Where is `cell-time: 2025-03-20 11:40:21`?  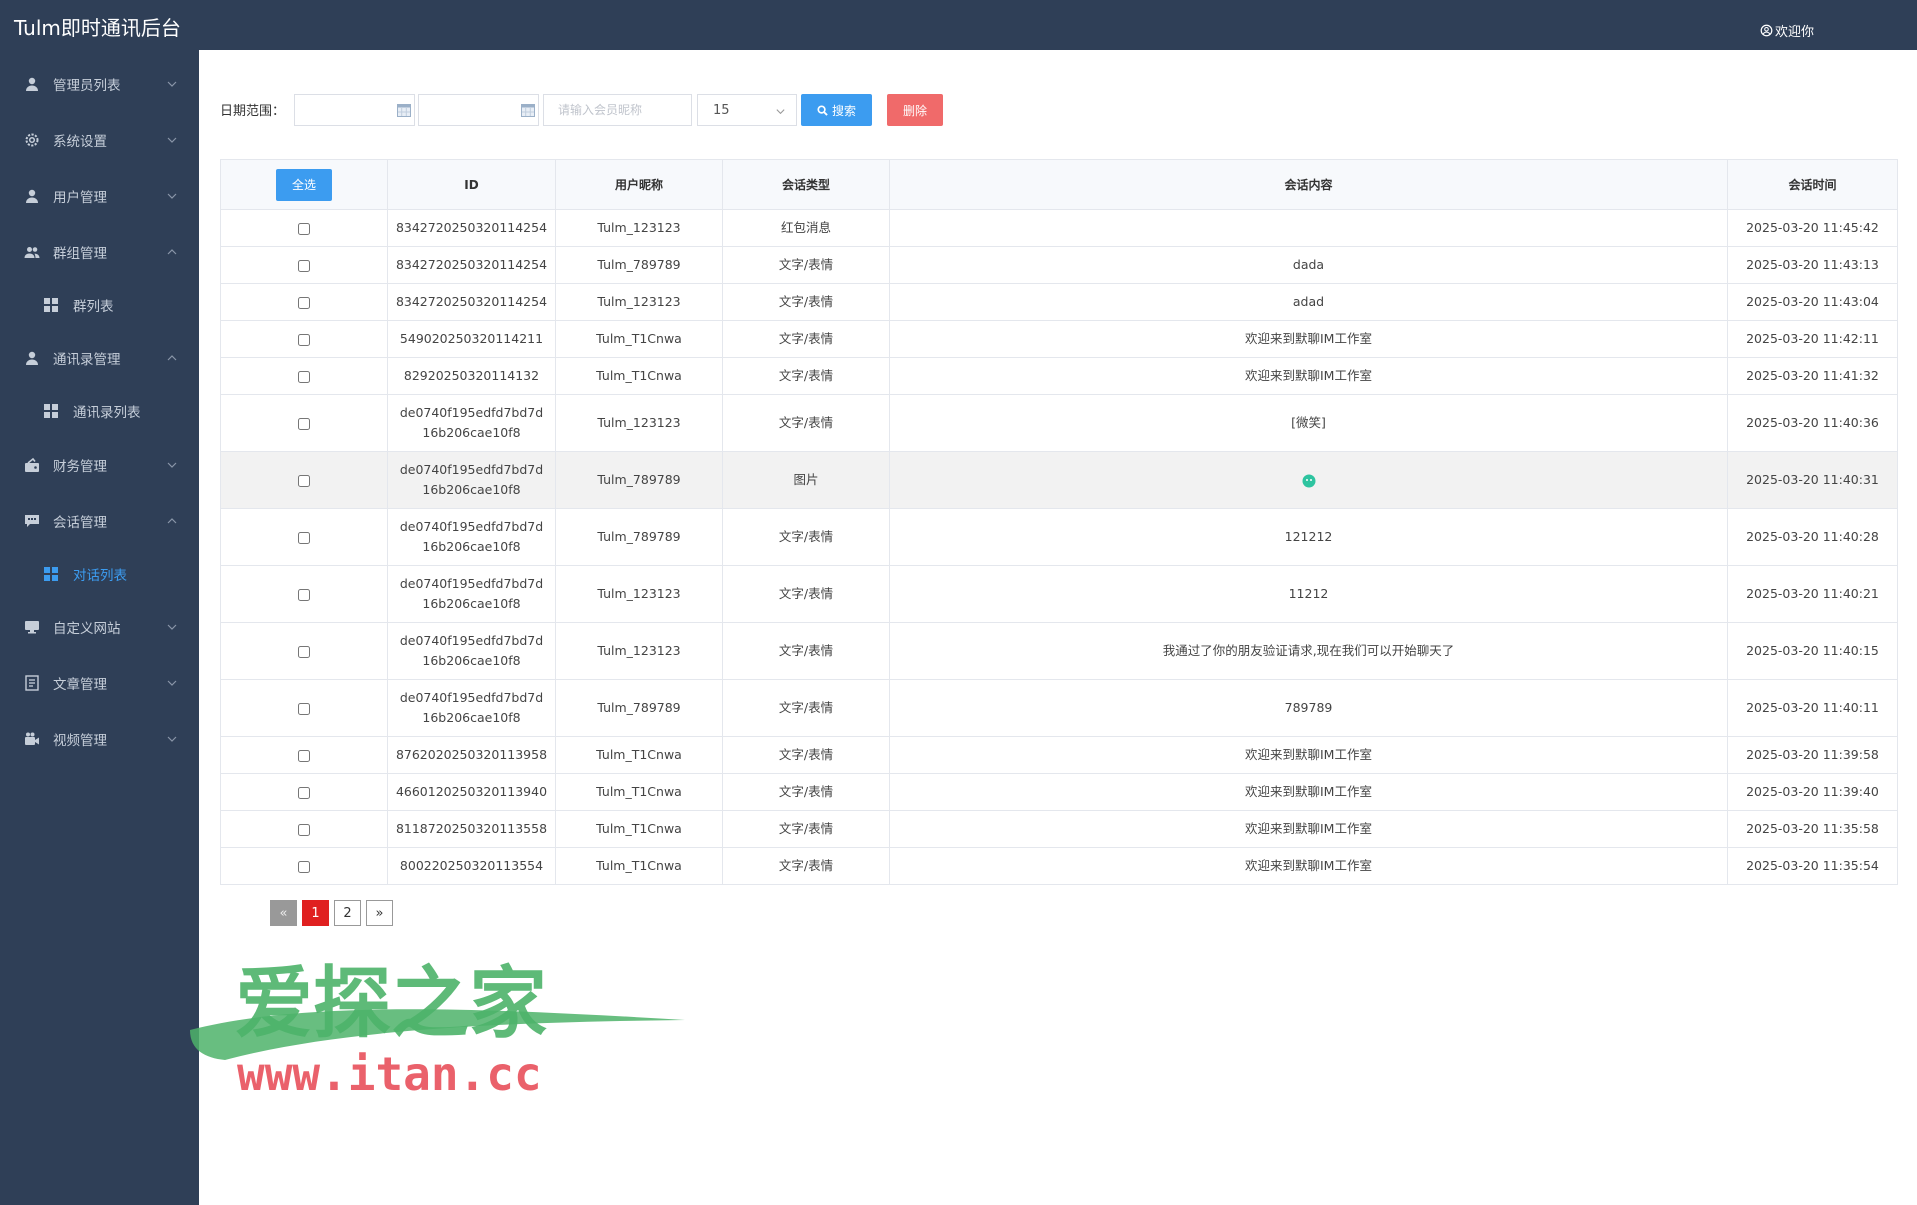 cell-time: 2025-03-20 11:40:21 is located at coordinates (1812, 594).